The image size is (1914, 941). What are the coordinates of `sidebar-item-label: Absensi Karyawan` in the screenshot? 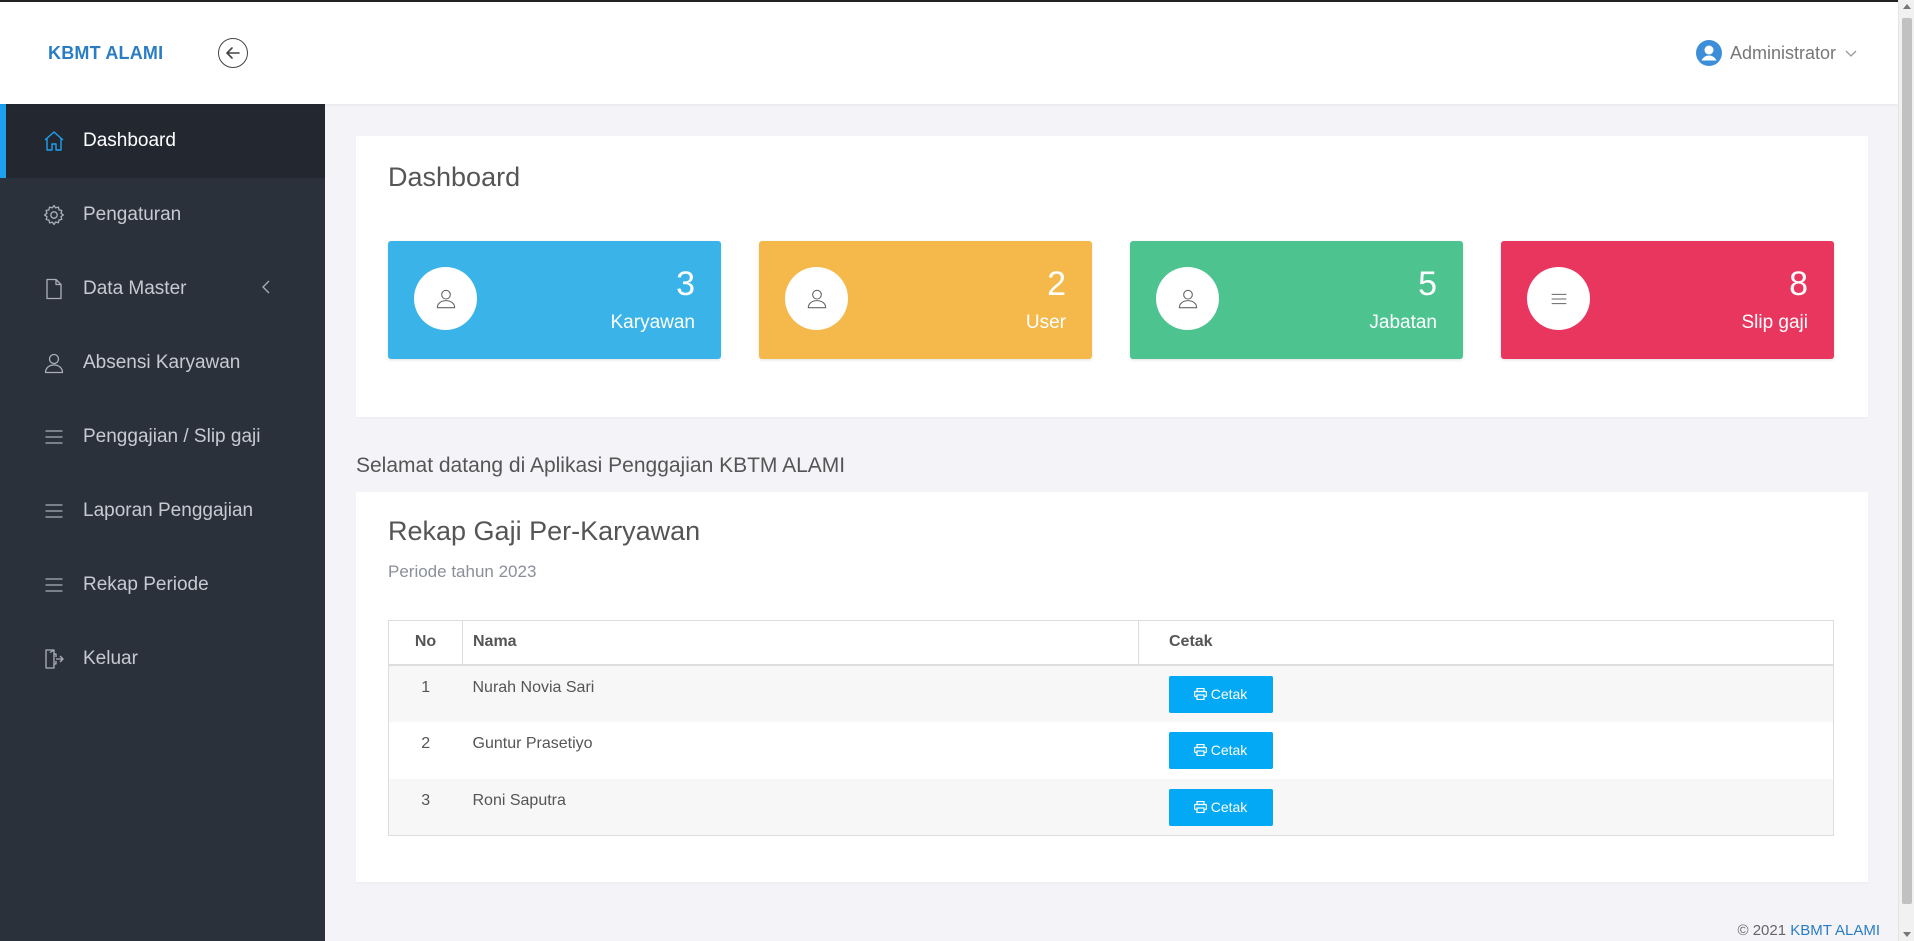 It's located at (162, 362).